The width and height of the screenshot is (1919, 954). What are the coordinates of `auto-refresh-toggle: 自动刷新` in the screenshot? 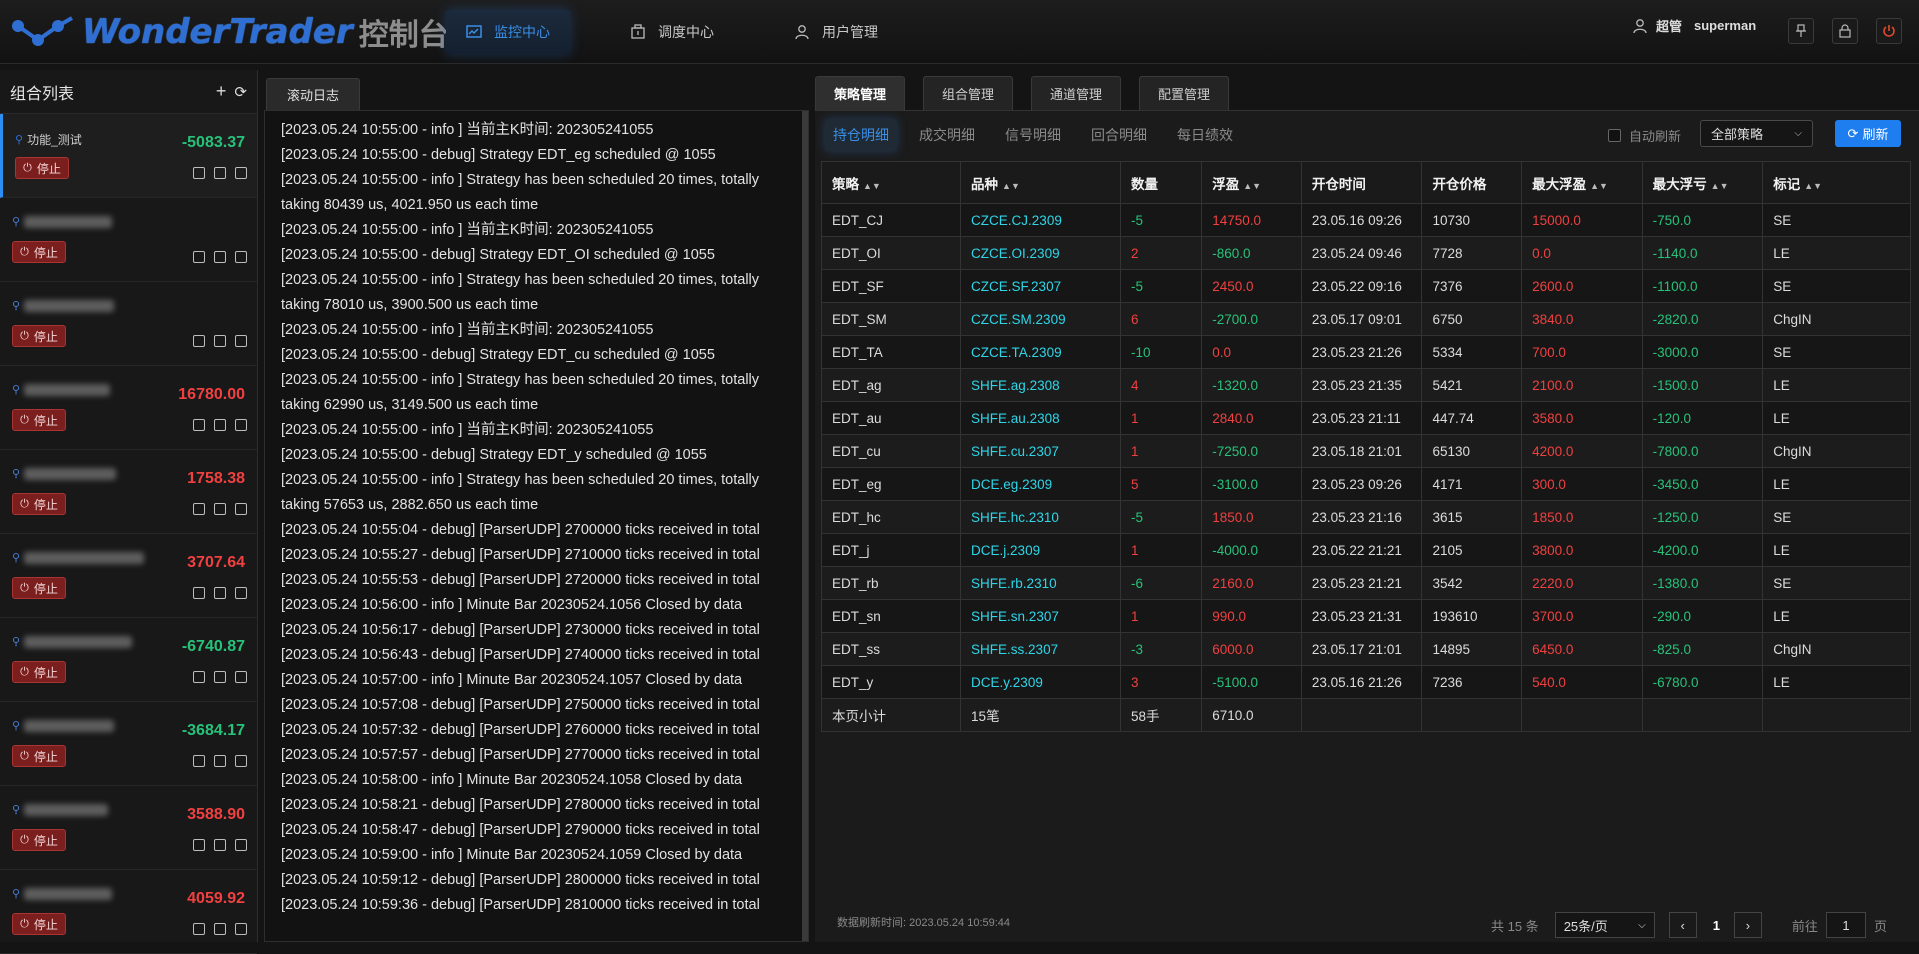 It's located at (1644, 135).